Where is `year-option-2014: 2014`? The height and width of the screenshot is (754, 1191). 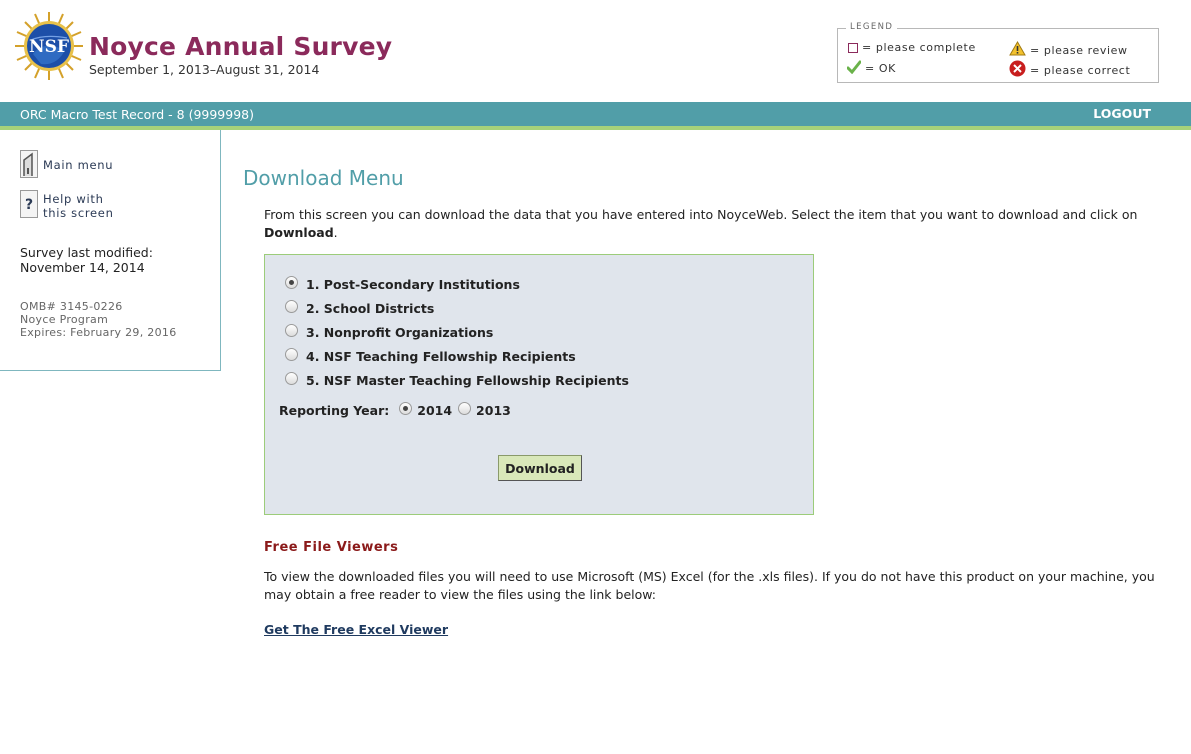
year-option-2014: 2014 is located at coordinates (425, 410).